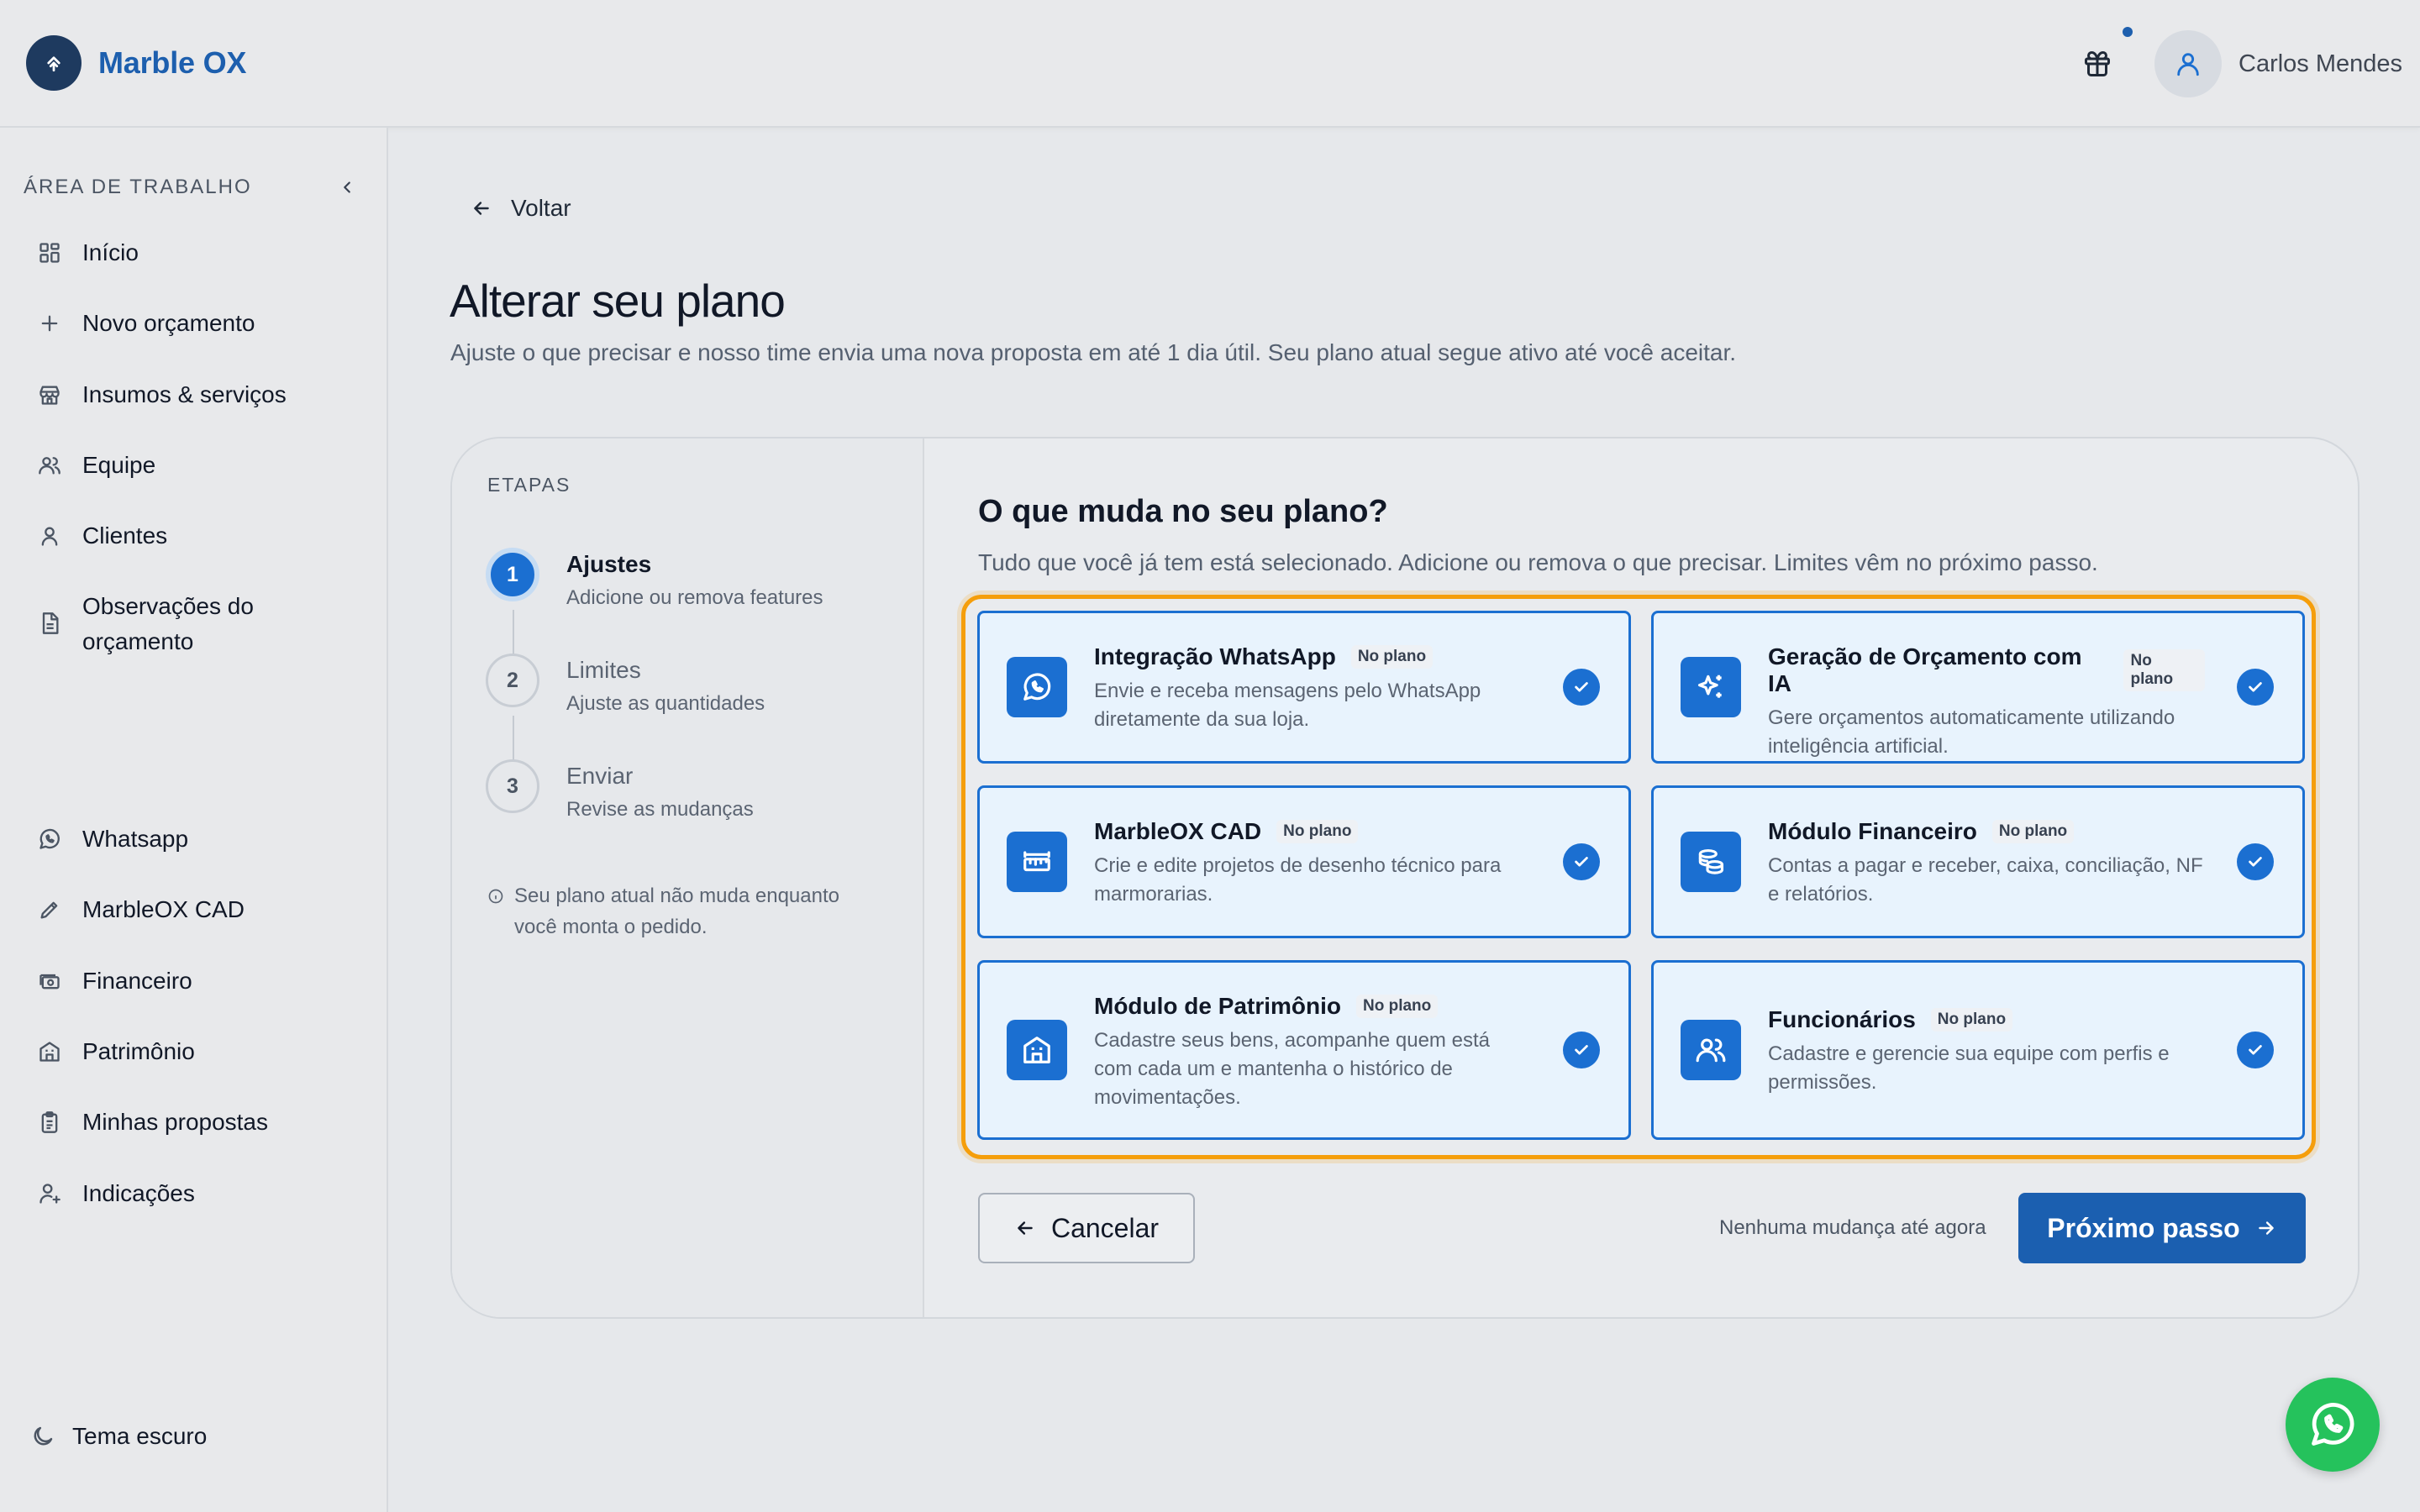  I want to click on step-number: 2, so click(512, 680).